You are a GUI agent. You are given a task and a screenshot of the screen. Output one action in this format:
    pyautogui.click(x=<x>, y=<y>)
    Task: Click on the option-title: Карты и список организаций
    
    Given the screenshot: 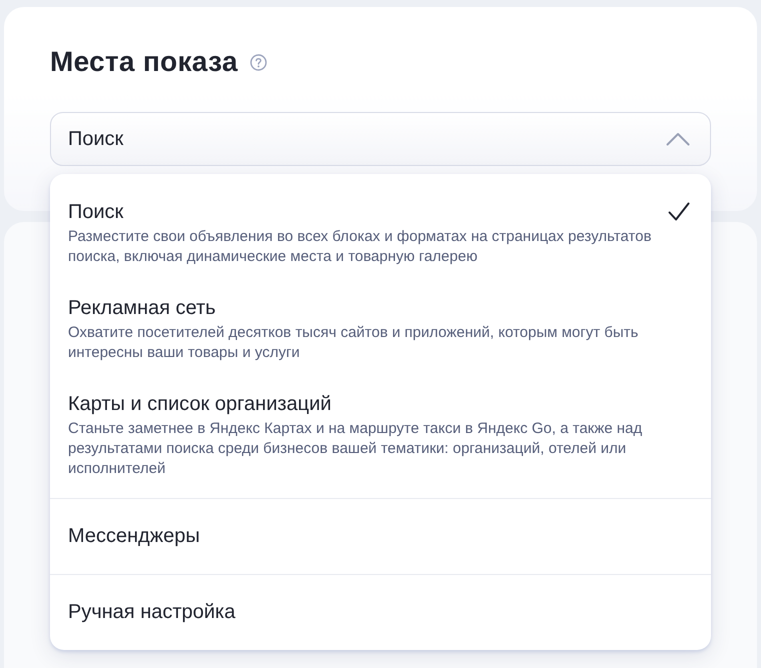 What is the action you would take?
    pyautogui.click(x=200, y=404)
    